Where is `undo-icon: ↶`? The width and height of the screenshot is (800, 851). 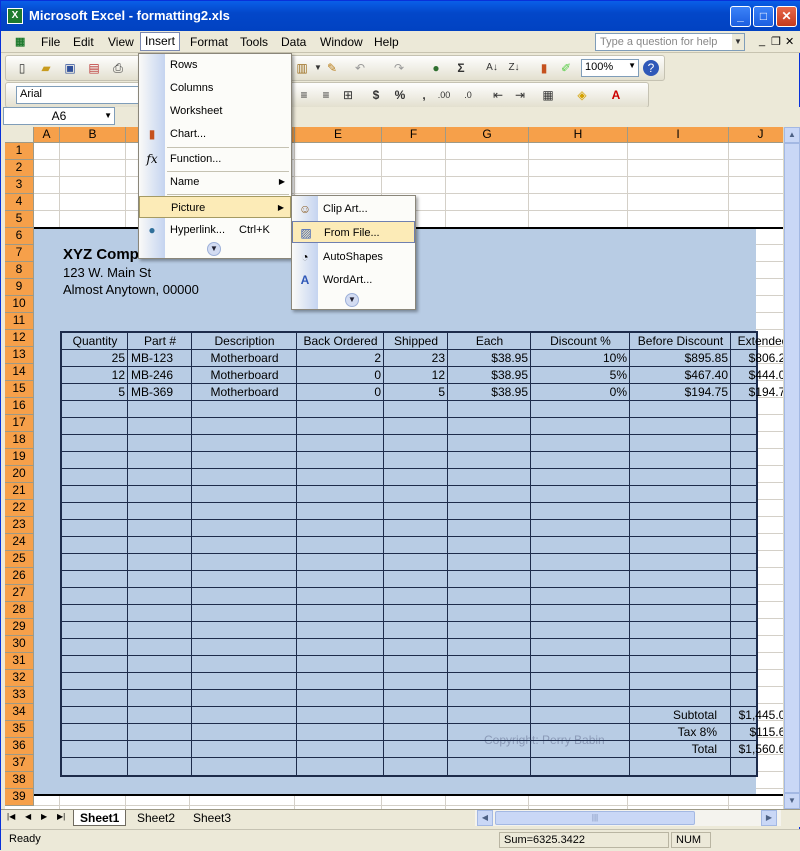
undo-icon: ↶ is located at coordinates (360, 68).